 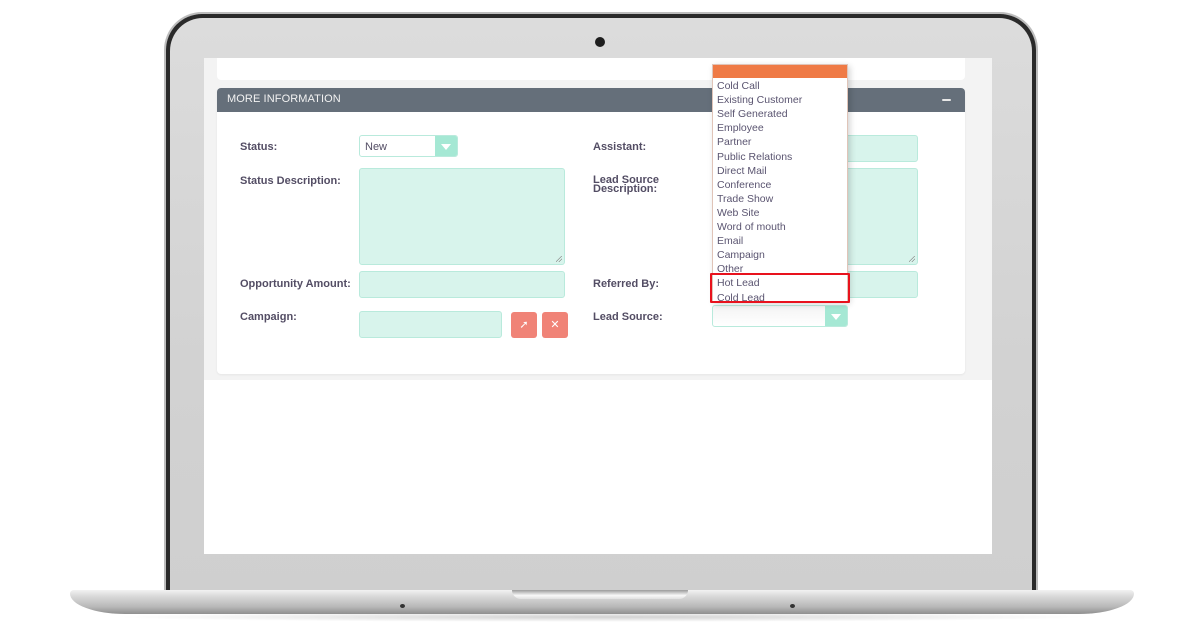 I want to click on campaign-input, so click(x=430, y=324).